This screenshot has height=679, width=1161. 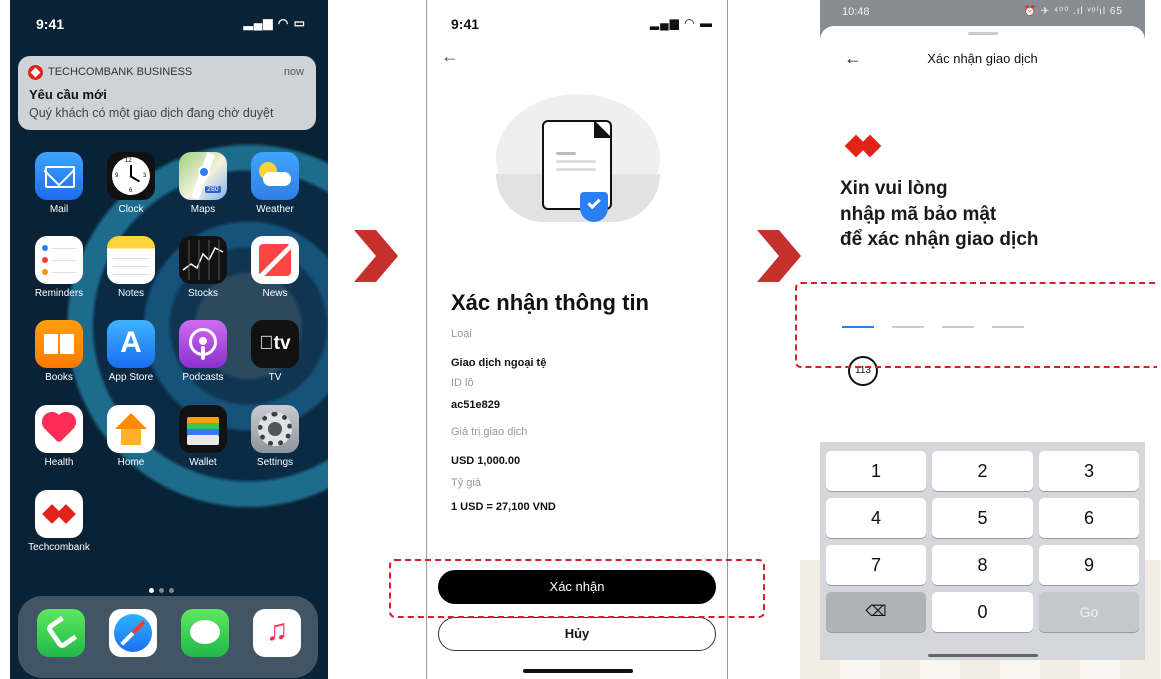 I want to click on field-label-batch-id: ID lô, so click(x=462, y=383).